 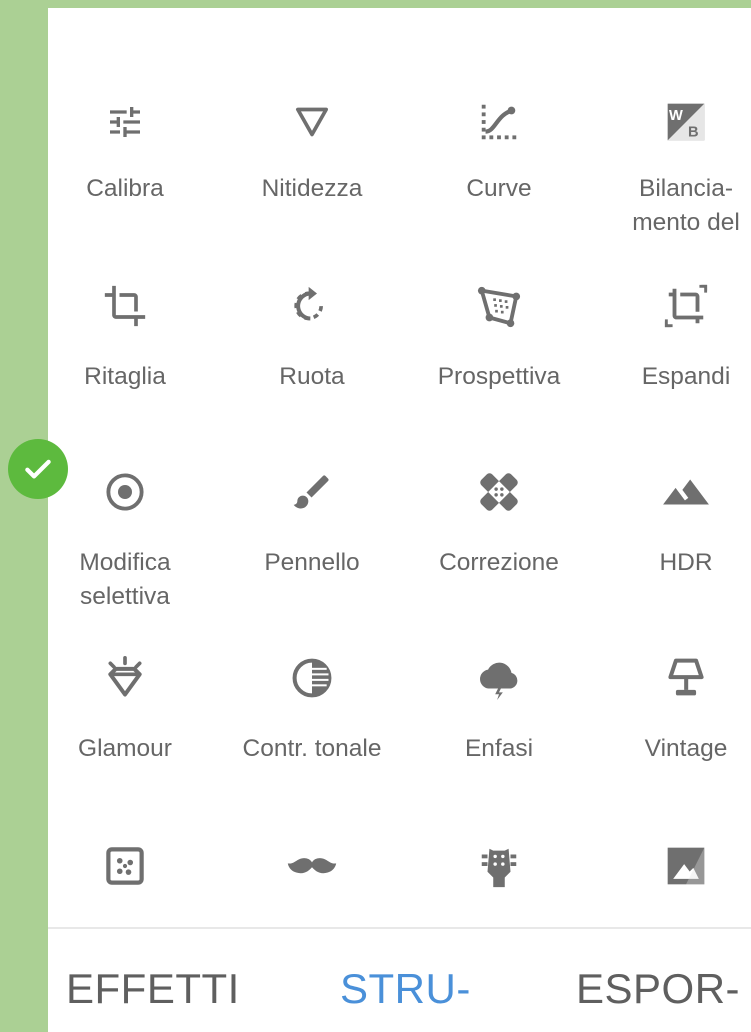 I want to click on tool-pennello: Pennello, so click(x=312, y=532).